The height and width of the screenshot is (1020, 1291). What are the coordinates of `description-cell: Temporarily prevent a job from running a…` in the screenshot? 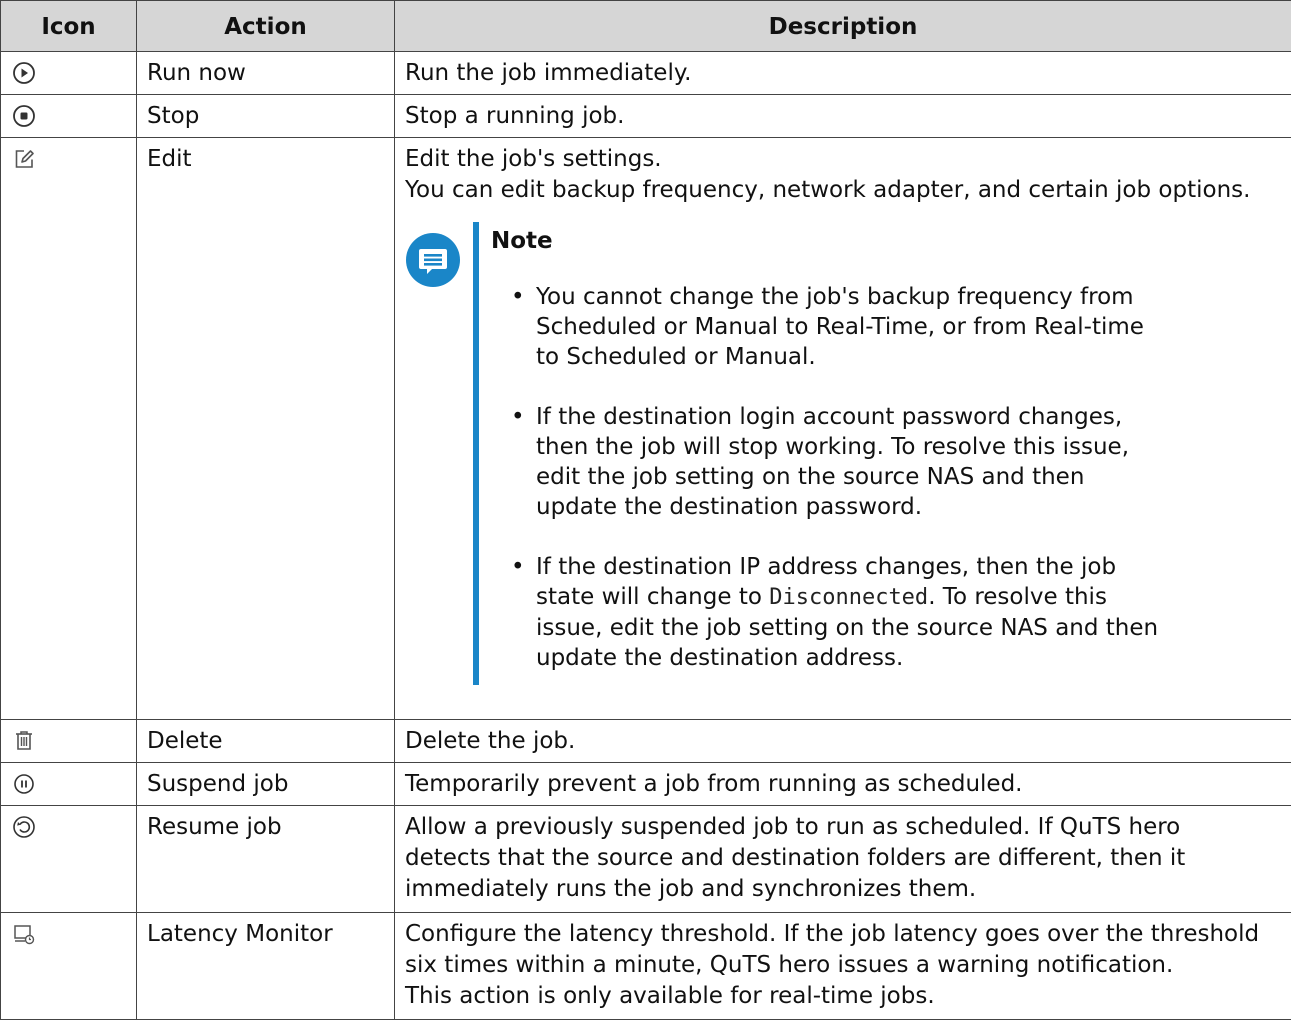 It's located at (843, 784).